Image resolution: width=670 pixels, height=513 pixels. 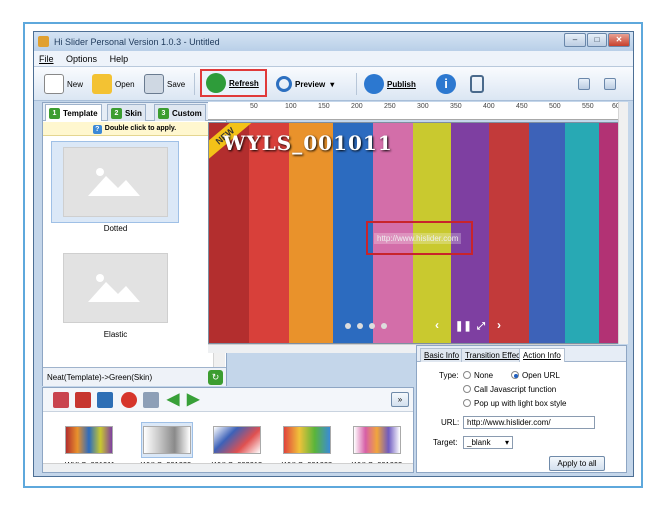 What do you see at coordinates (119, 59) in the screenshot?
I see `menu-help: Help` at bounding box center [119, 59].